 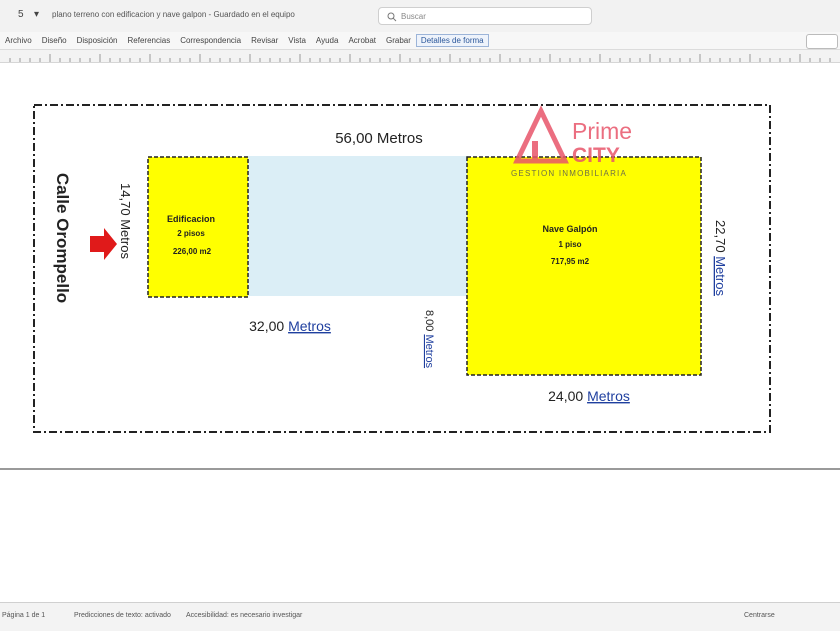 I want to click on watermark-line2: CITY, so click(x=596, y=155).